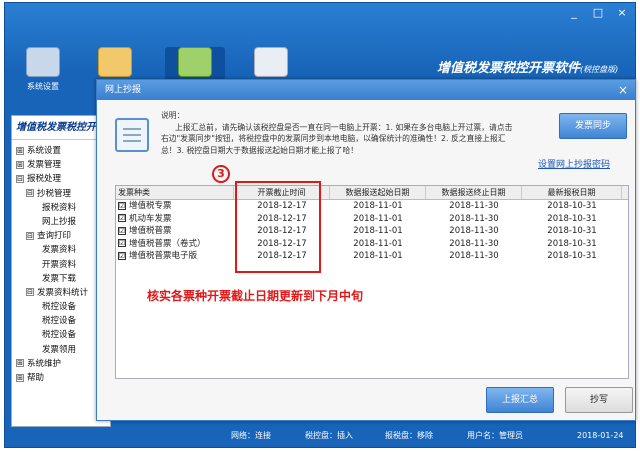  Describe the element at coordinates (574, 163) in the screenshot. I see `set-password-link: 设置网上抄报密码` at that location.